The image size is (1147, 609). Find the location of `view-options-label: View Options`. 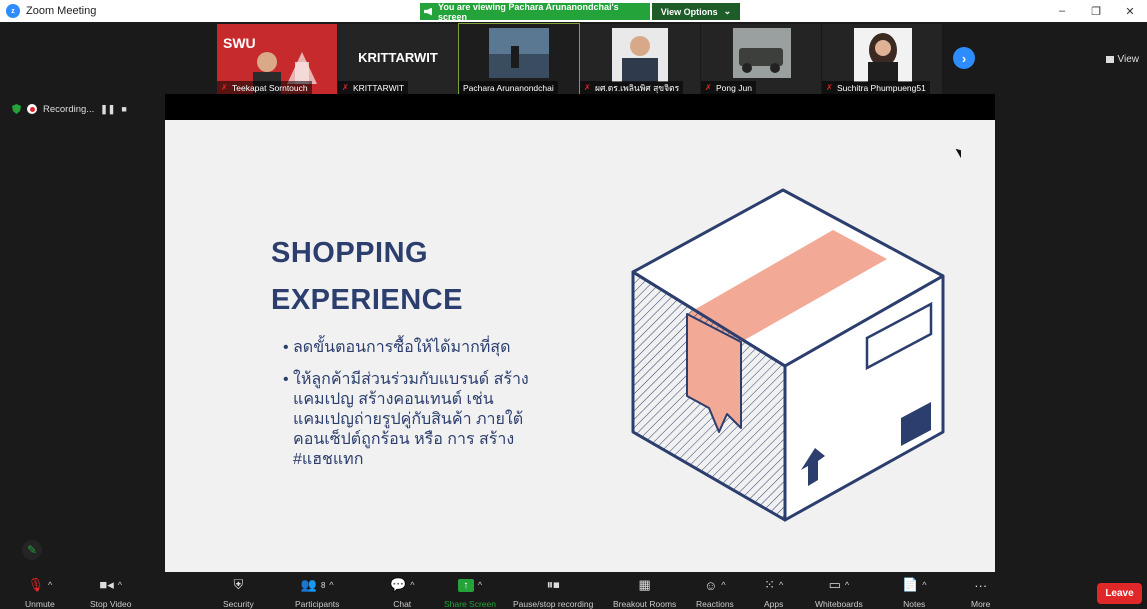

view-options-label: View Options is located at coordinates (689, 11).